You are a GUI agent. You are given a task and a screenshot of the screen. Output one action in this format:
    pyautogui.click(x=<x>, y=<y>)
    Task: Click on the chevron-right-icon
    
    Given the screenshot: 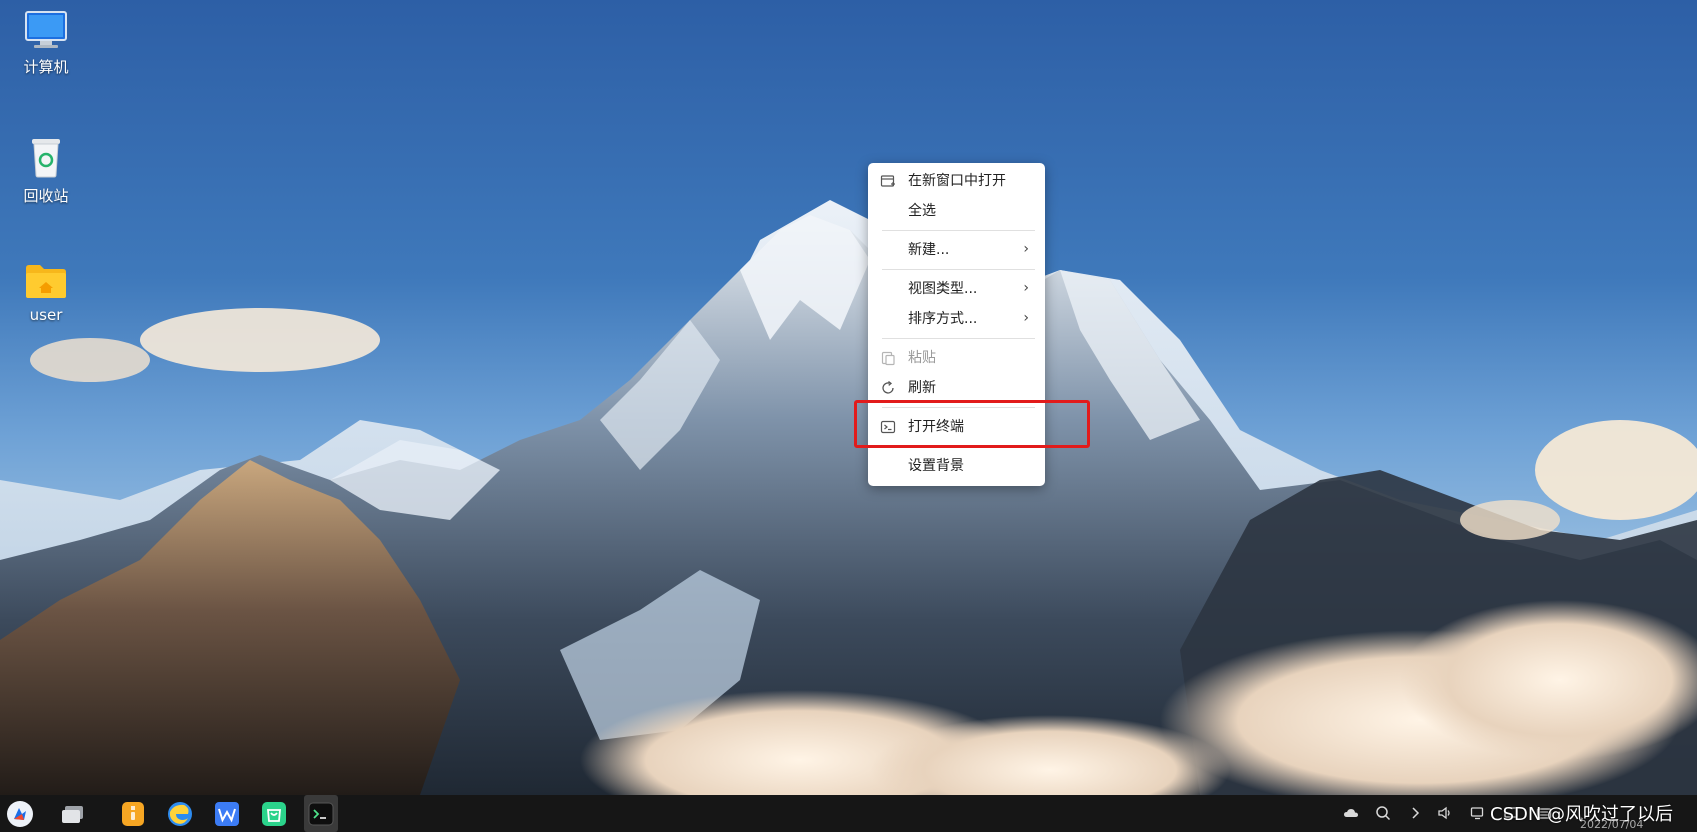 What is the action you would take?
    pyautogui.click(x=1415, y=813)
    